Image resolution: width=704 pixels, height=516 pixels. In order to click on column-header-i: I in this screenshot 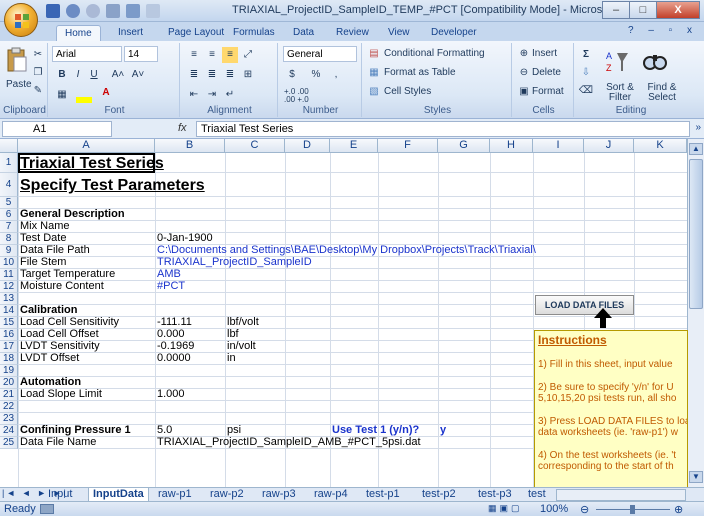, I will do `click(558, 146)`.